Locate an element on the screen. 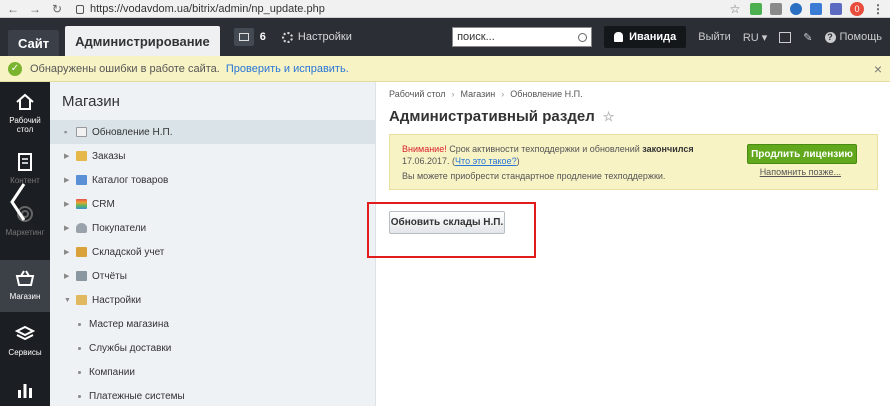  chevron-down-icon: ▼ is located at coordinates (69, 300).